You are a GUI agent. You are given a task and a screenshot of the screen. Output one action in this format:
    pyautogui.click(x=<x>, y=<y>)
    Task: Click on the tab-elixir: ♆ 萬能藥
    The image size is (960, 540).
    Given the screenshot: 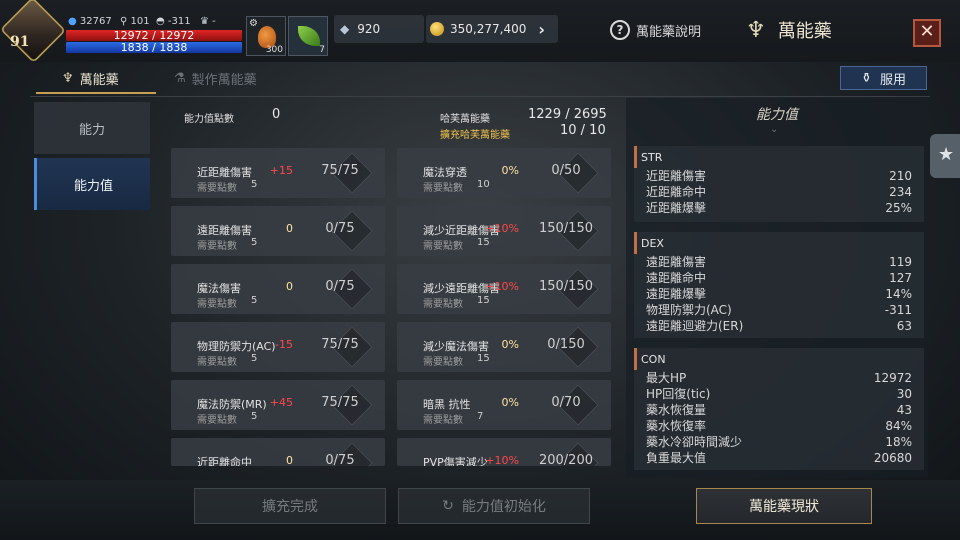 What is the action you would take?
    pyautogui.click(x=90, y=78)
    